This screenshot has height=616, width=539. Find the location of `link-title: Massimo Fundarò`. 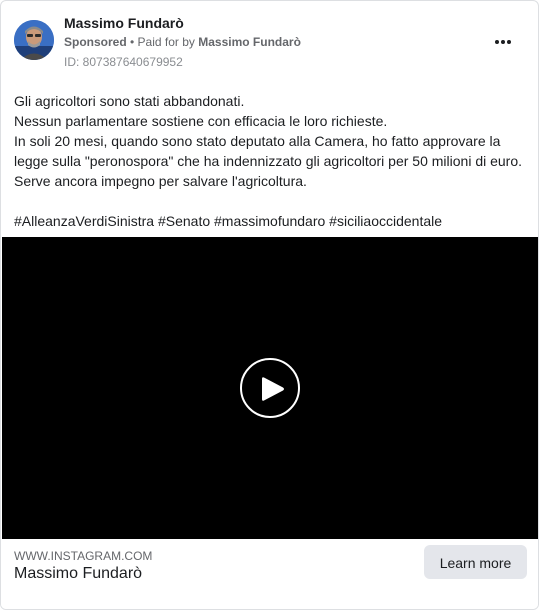

link-title: Massimo Fundarò is located at coordinates (78, 574).